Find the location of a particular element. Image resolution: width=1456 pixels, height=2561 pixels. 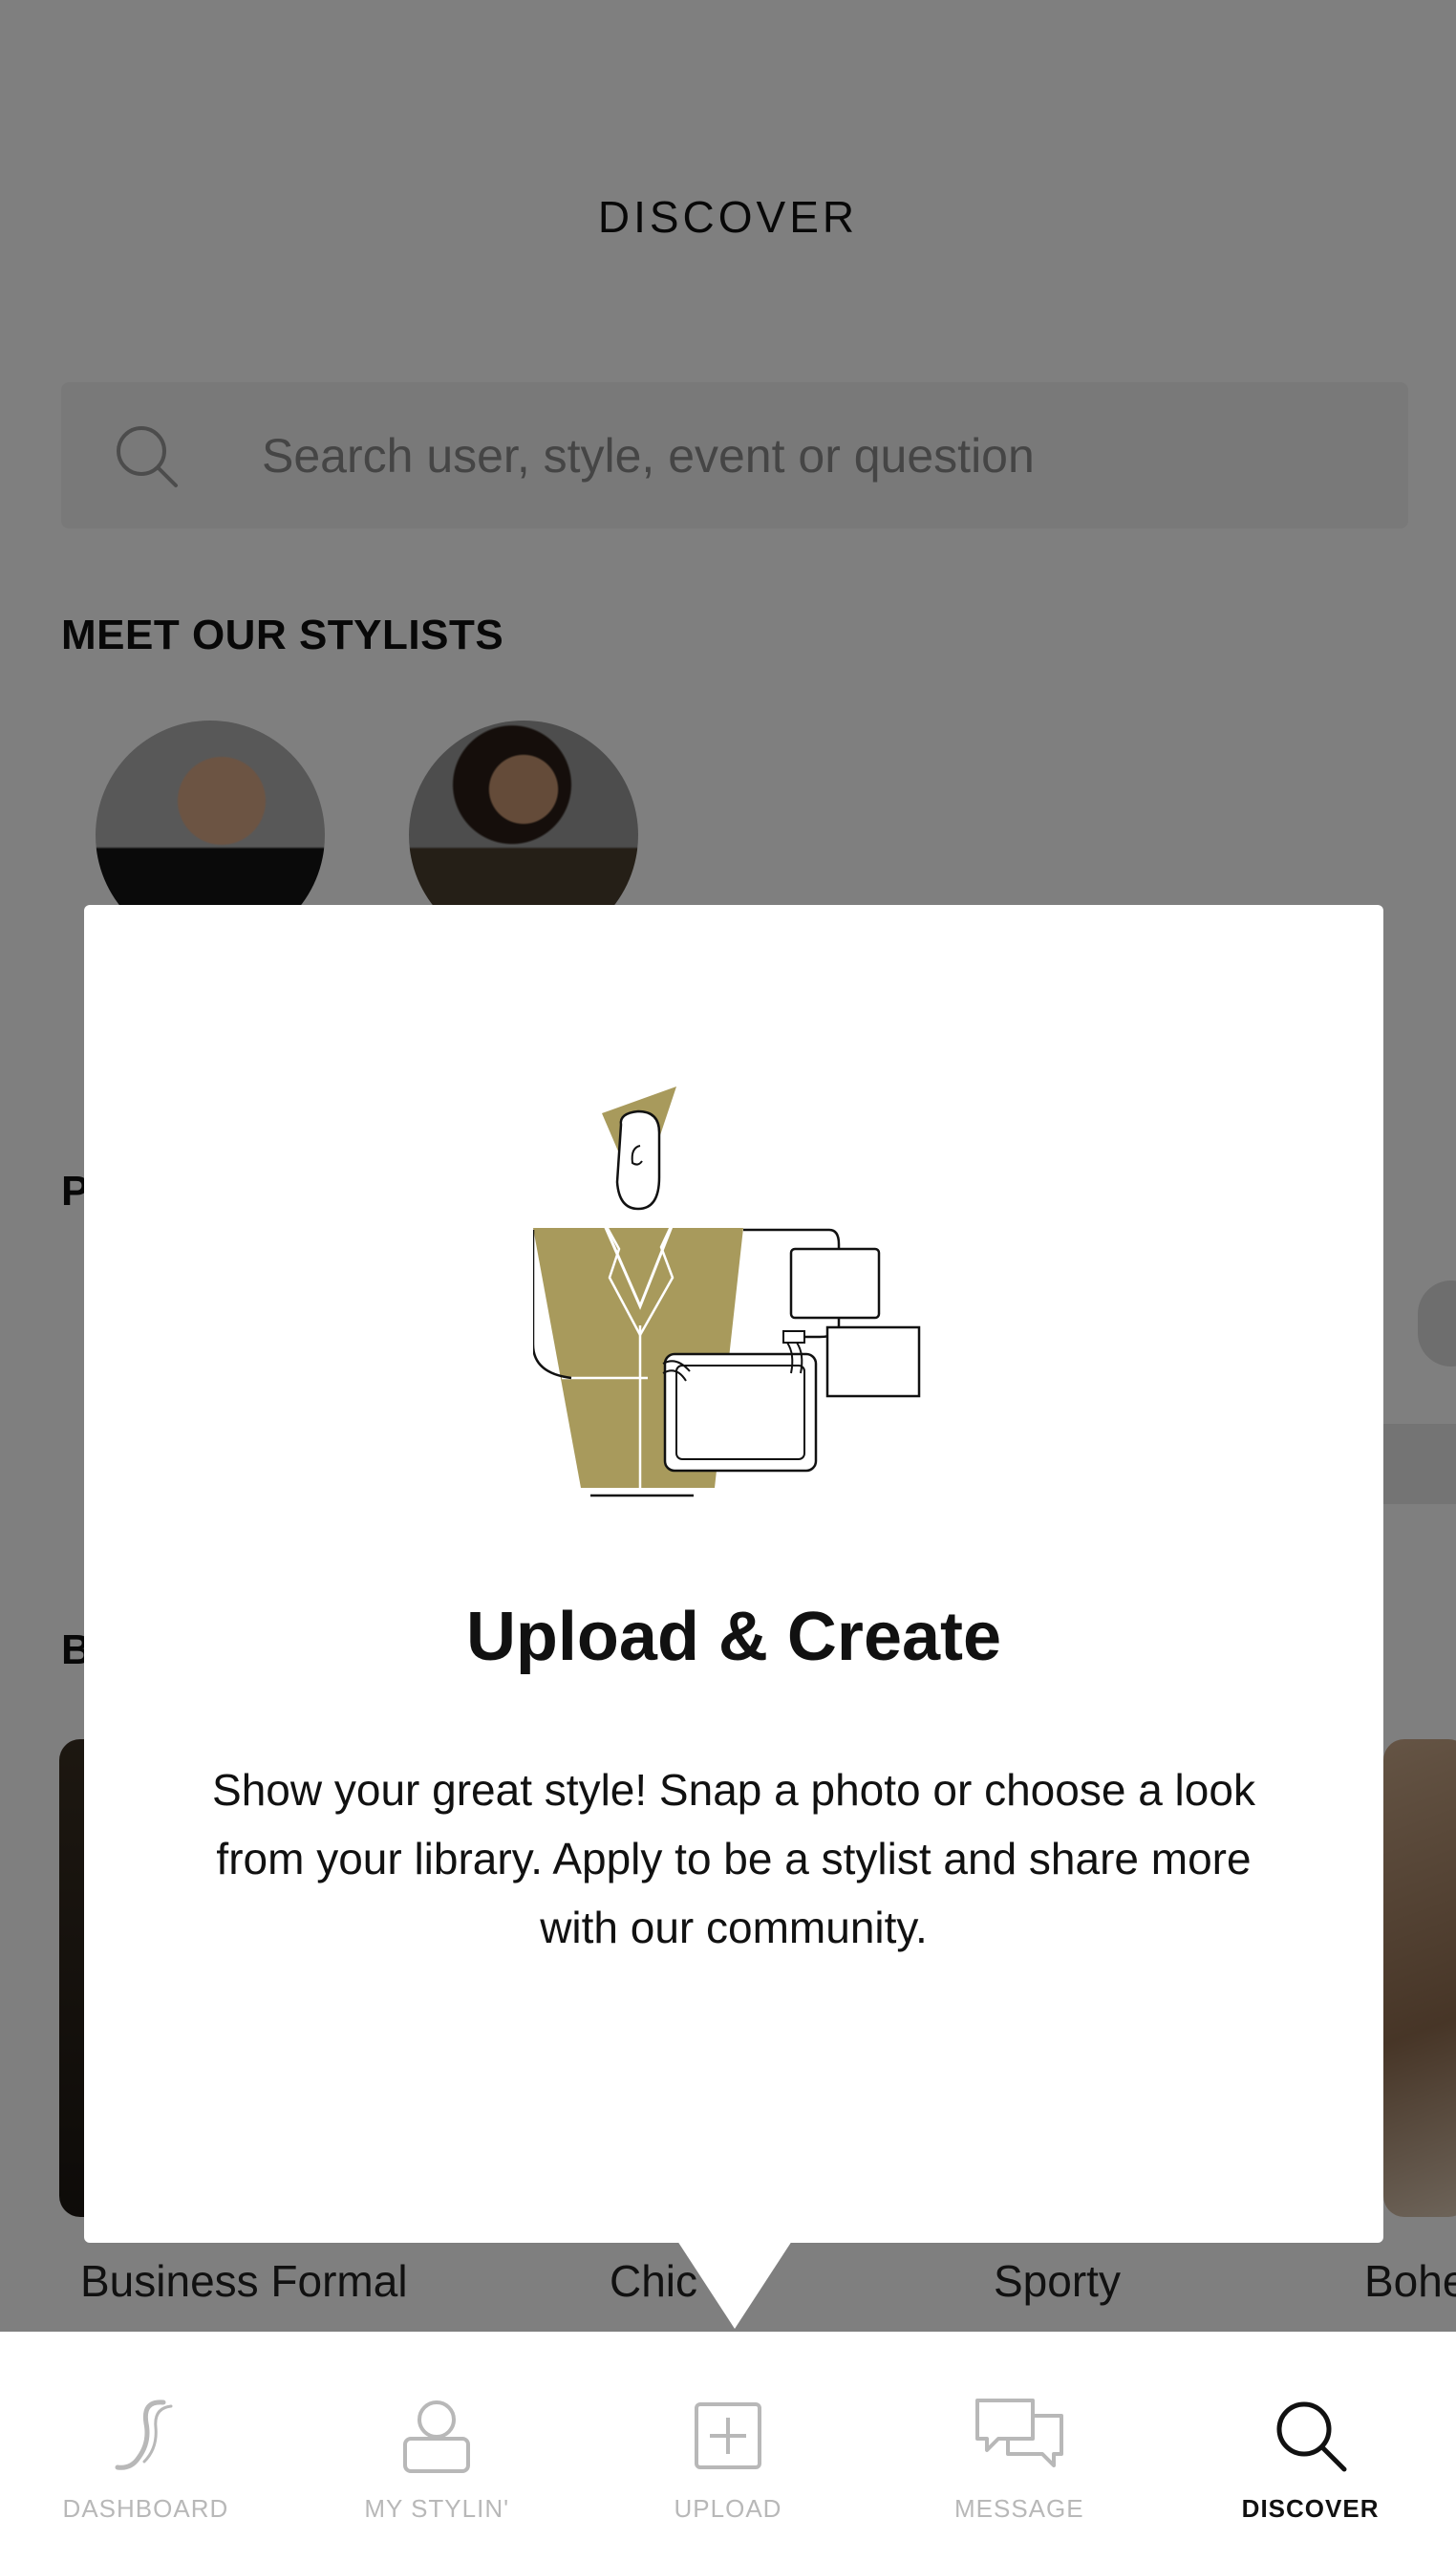

nav-label: MESSAGE is located at coordinates (1019, 2509).